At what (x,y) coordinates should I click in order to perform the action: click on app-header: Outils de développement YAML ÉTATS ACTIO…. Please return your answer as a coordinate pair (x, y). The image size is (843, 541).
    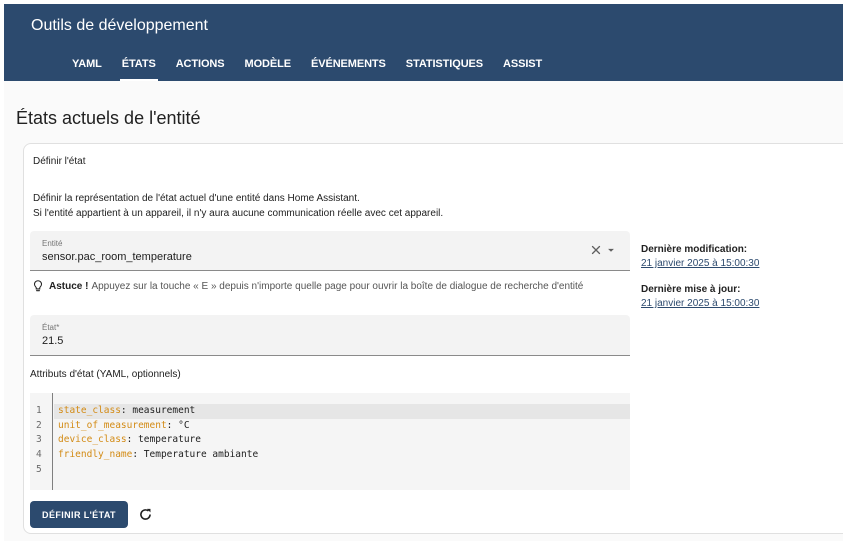
    Looking at the image, I should click on (423, 42).